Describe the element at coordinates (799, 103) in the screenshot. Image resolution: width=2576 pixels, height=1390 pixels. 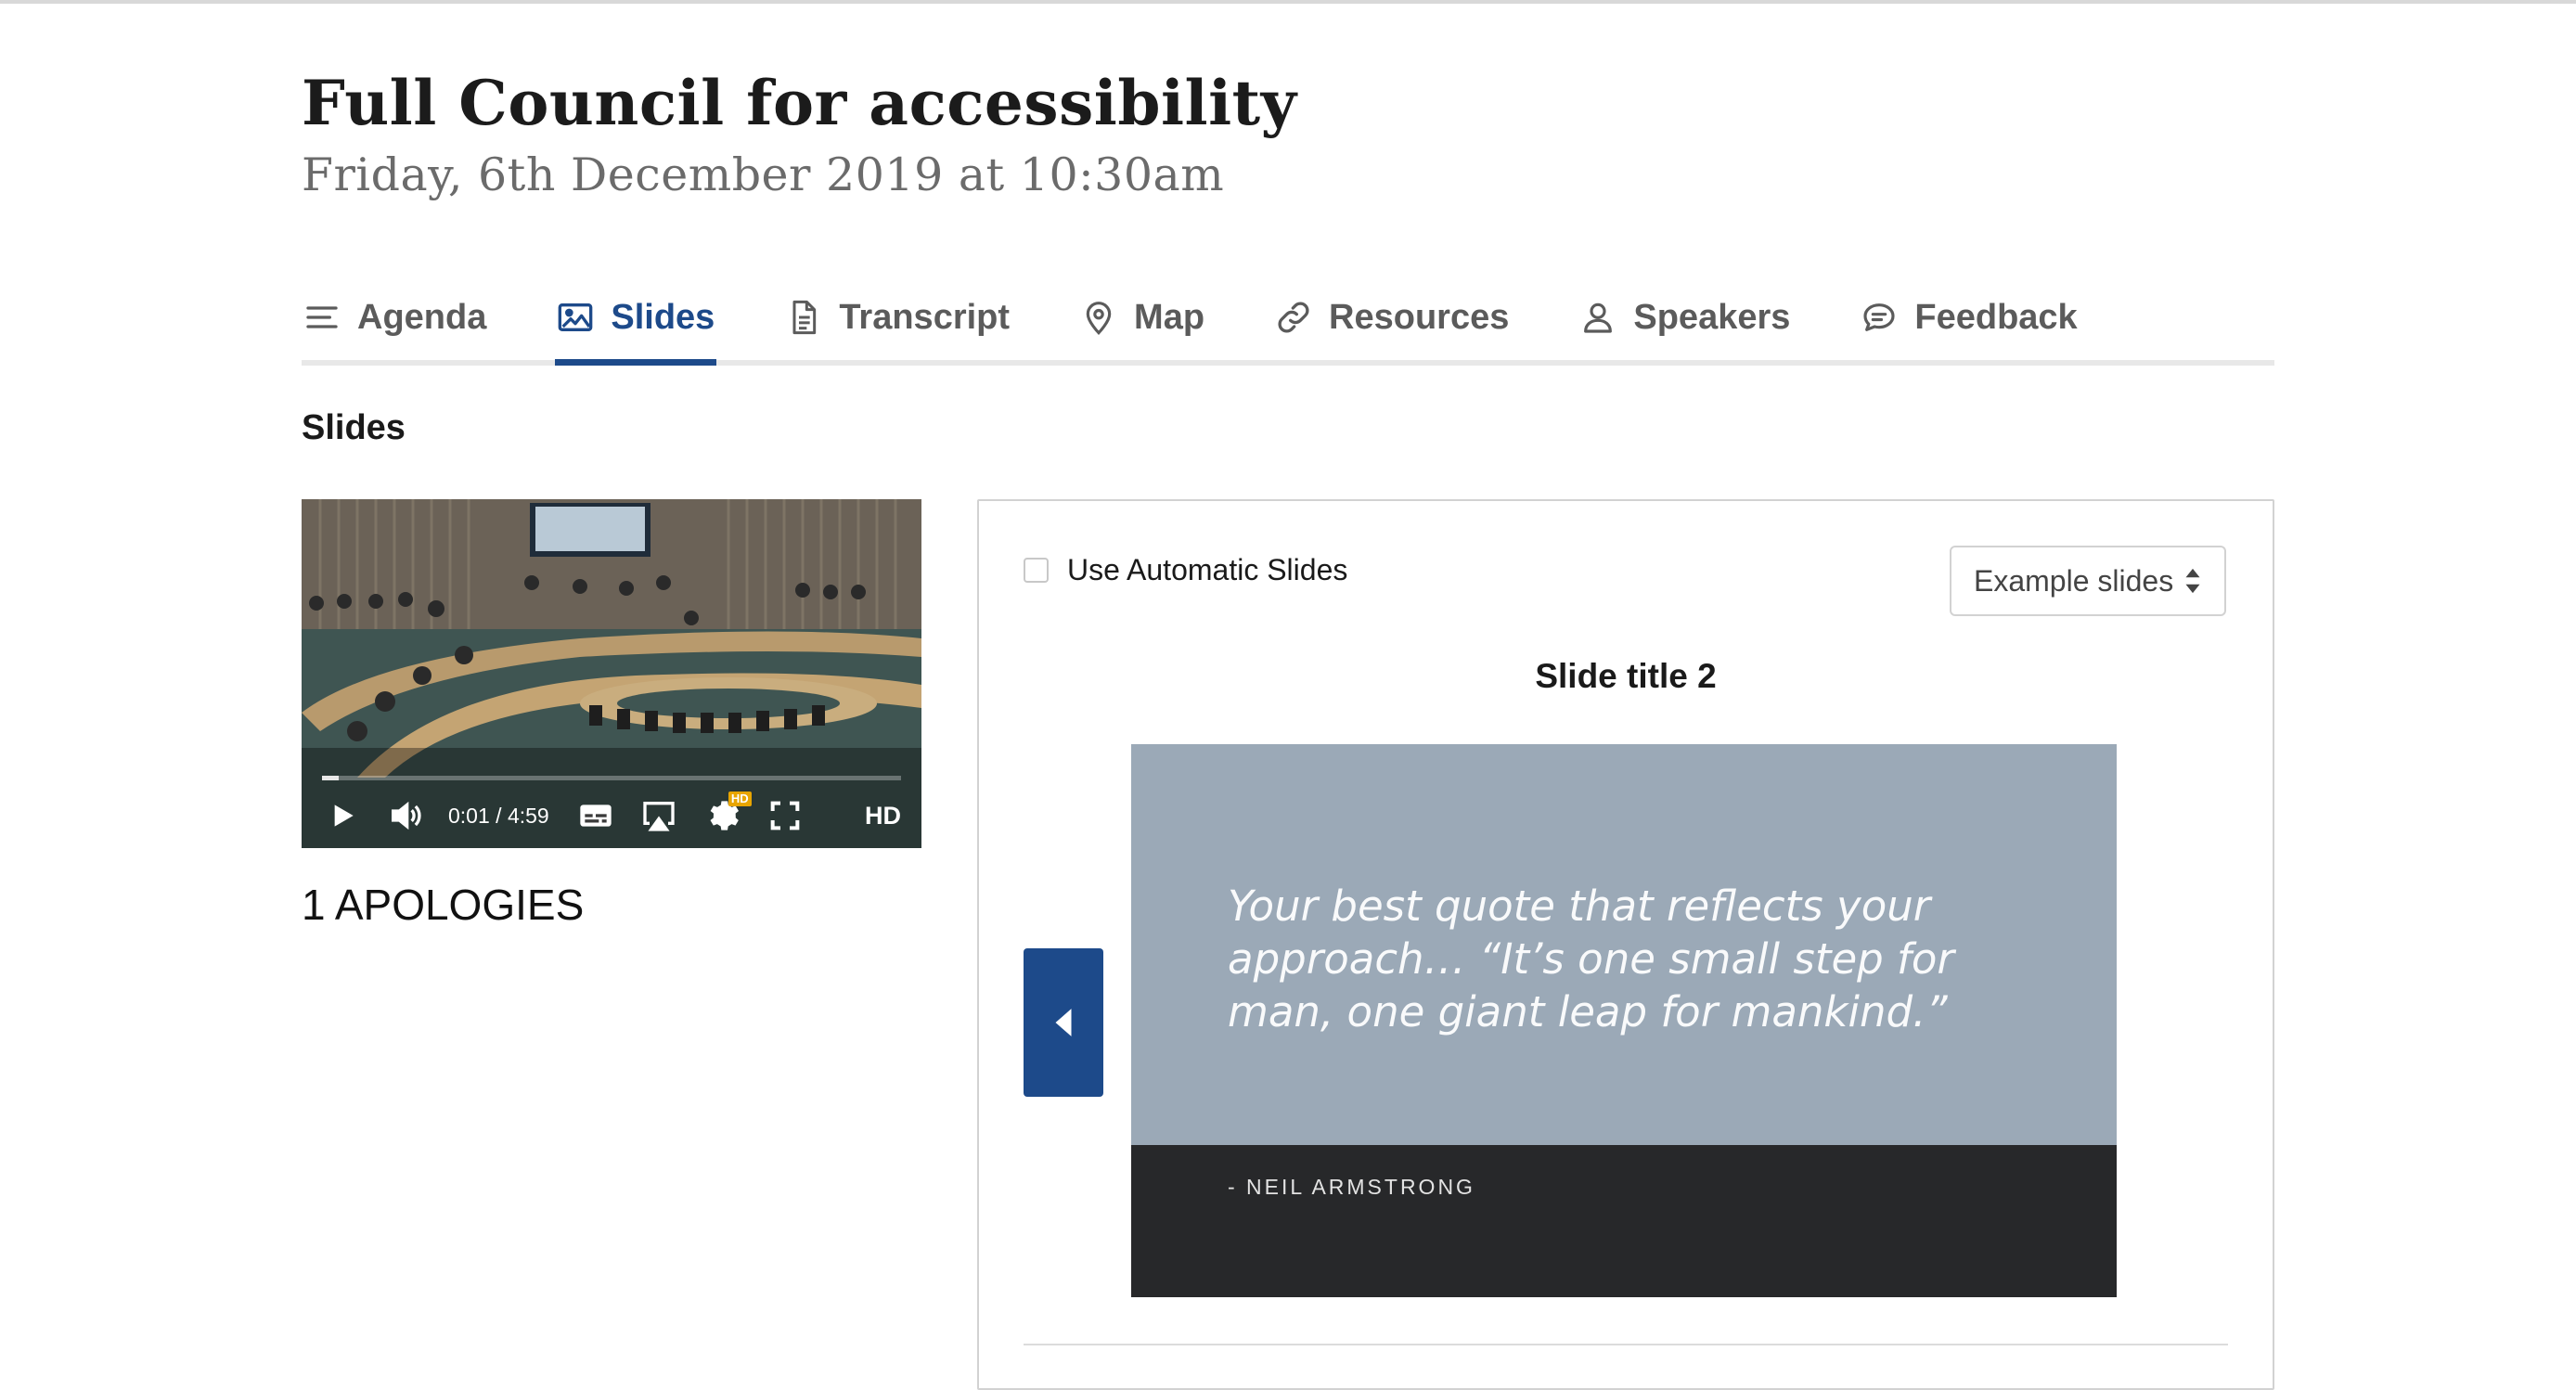
I see `meeting-title: Full Council for accessibility` at that location.